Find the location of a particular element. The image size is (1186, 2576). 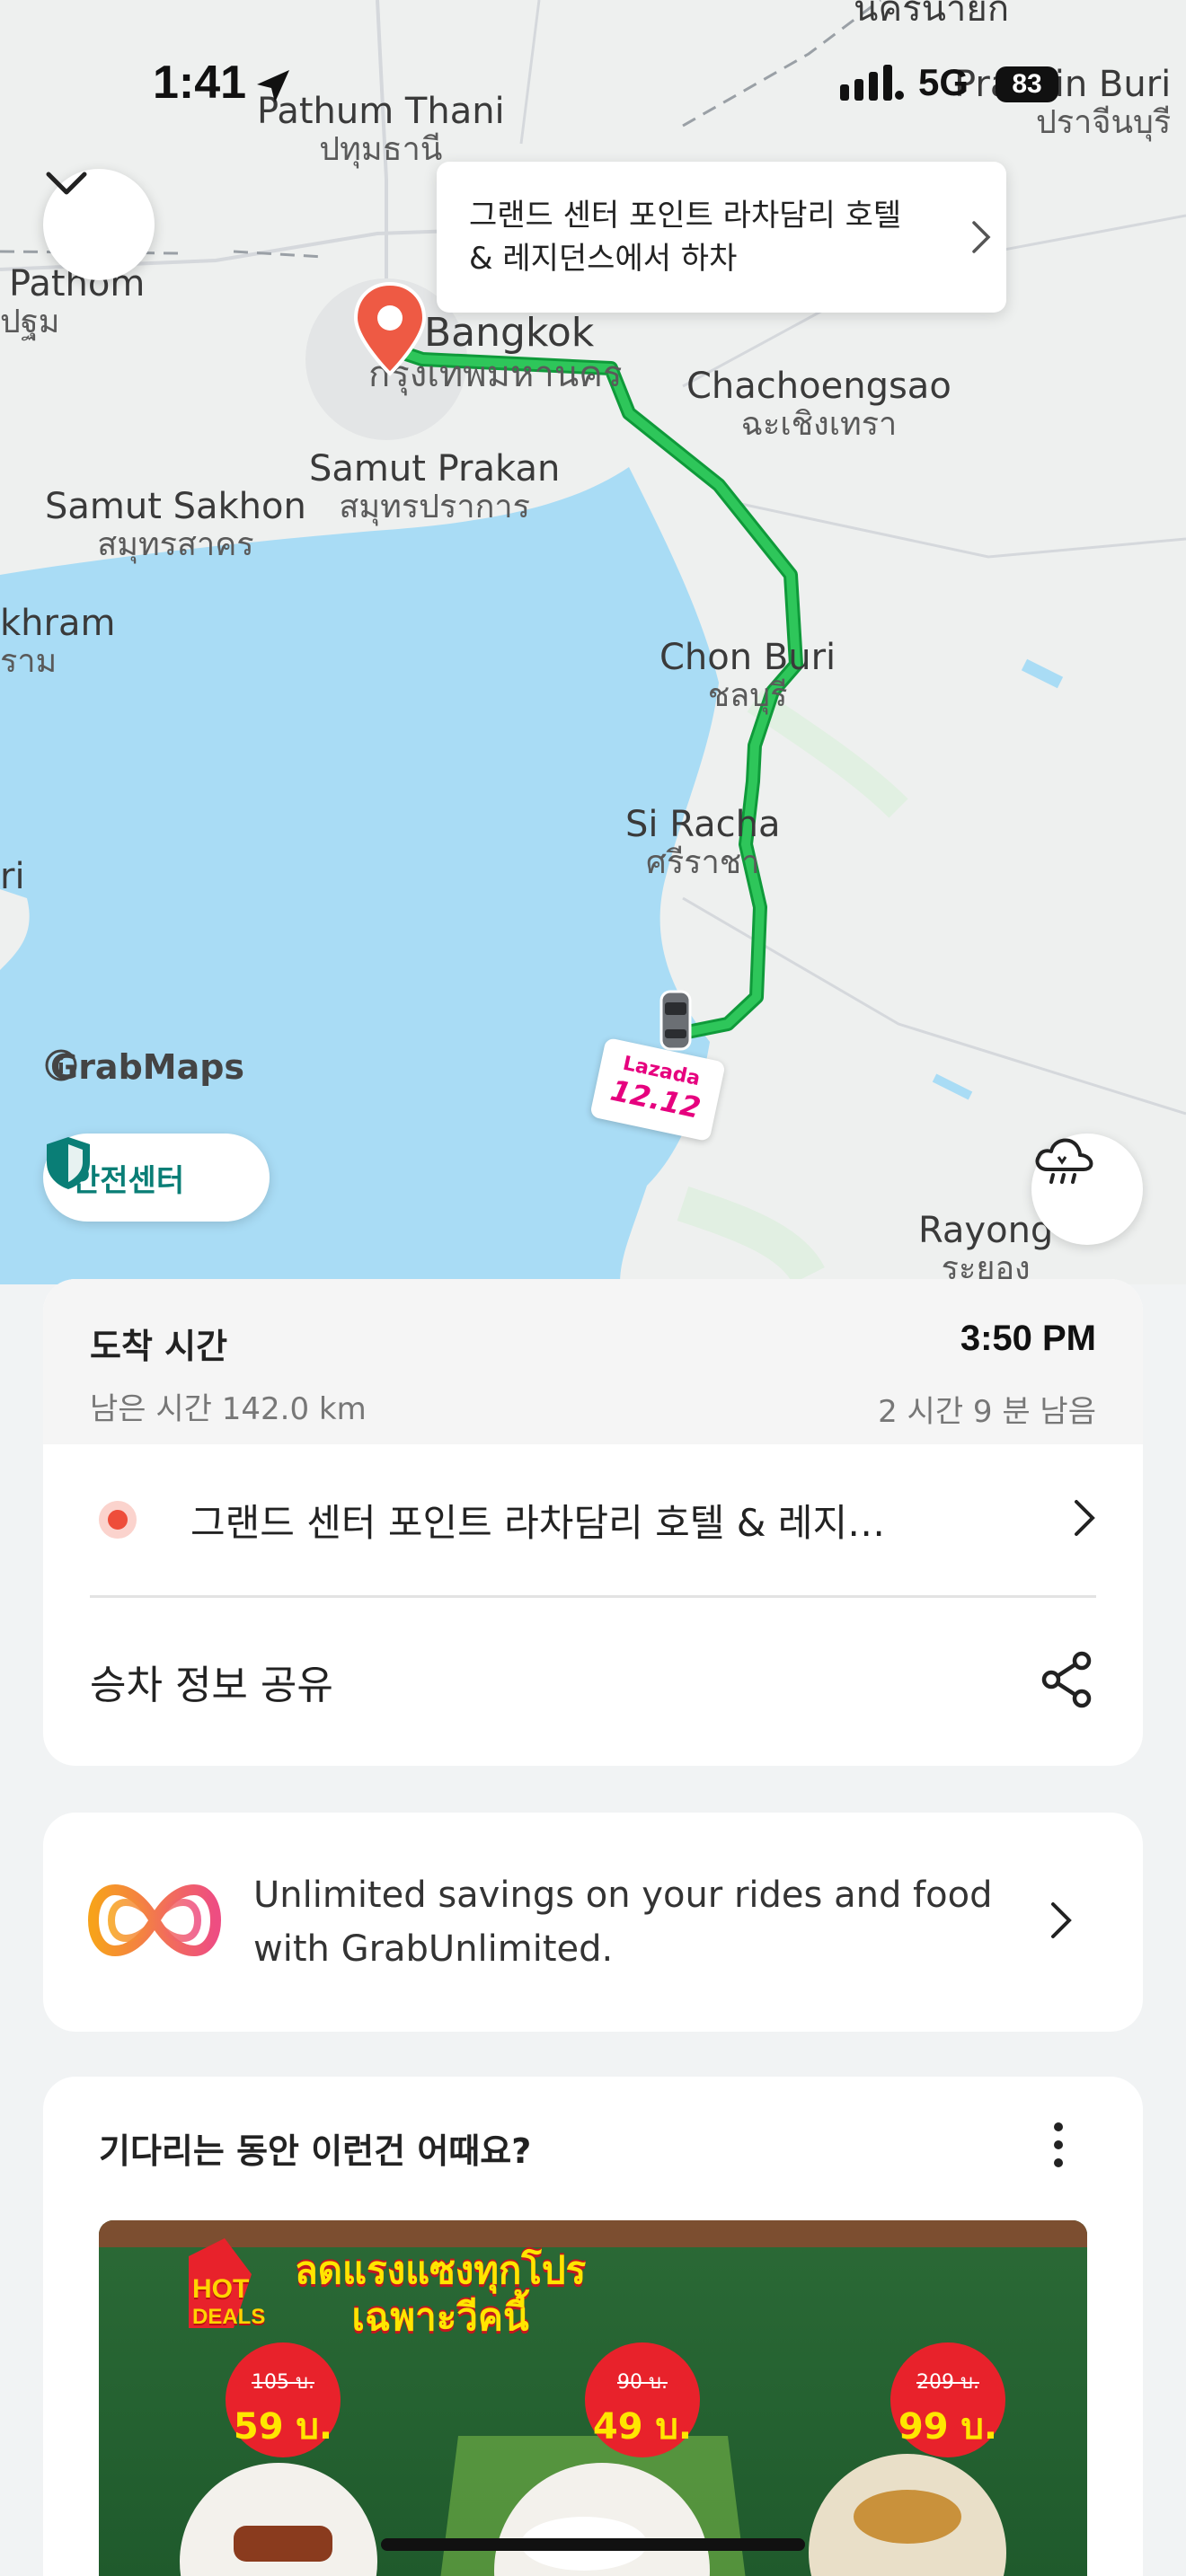

weather-button is located at coordinates (1087, 1189).